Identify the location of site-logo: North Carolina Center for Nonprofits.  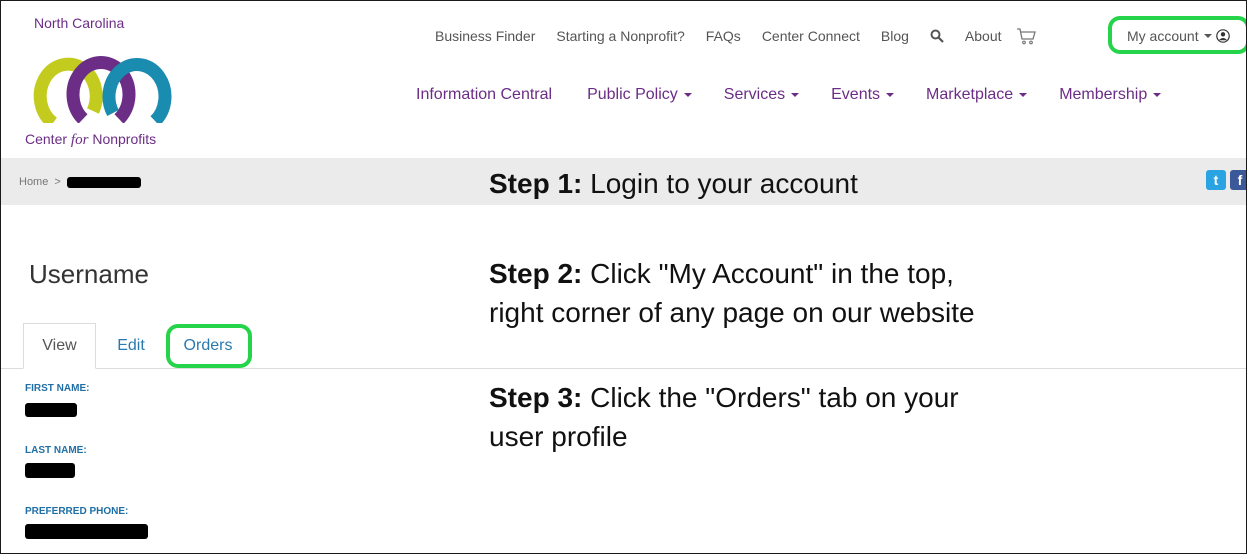
(94, 81).